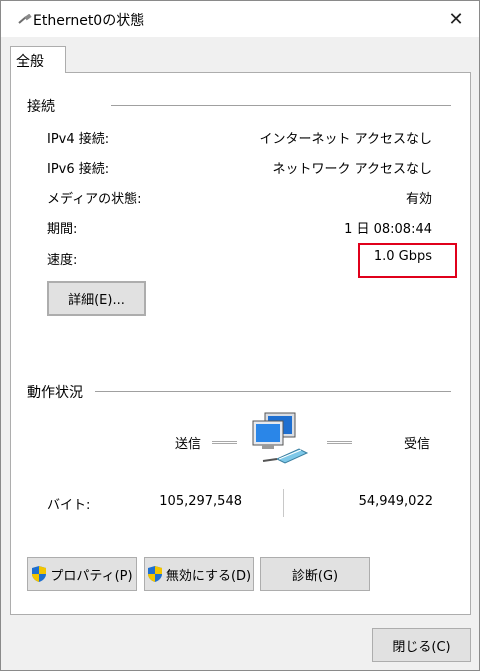  I want to click on tab-general: 全般, so click(38, 59).